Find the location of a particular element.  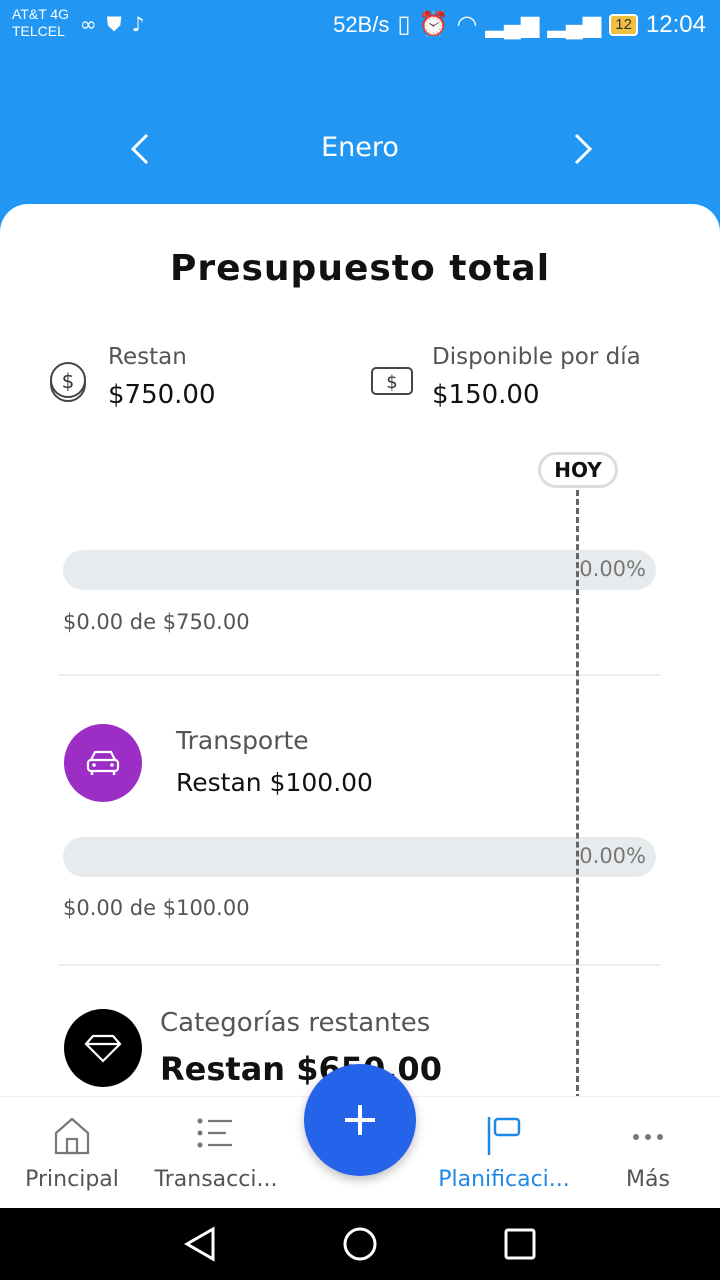

category-progress-bar: 0.00% is located at coordinates (359, 857).